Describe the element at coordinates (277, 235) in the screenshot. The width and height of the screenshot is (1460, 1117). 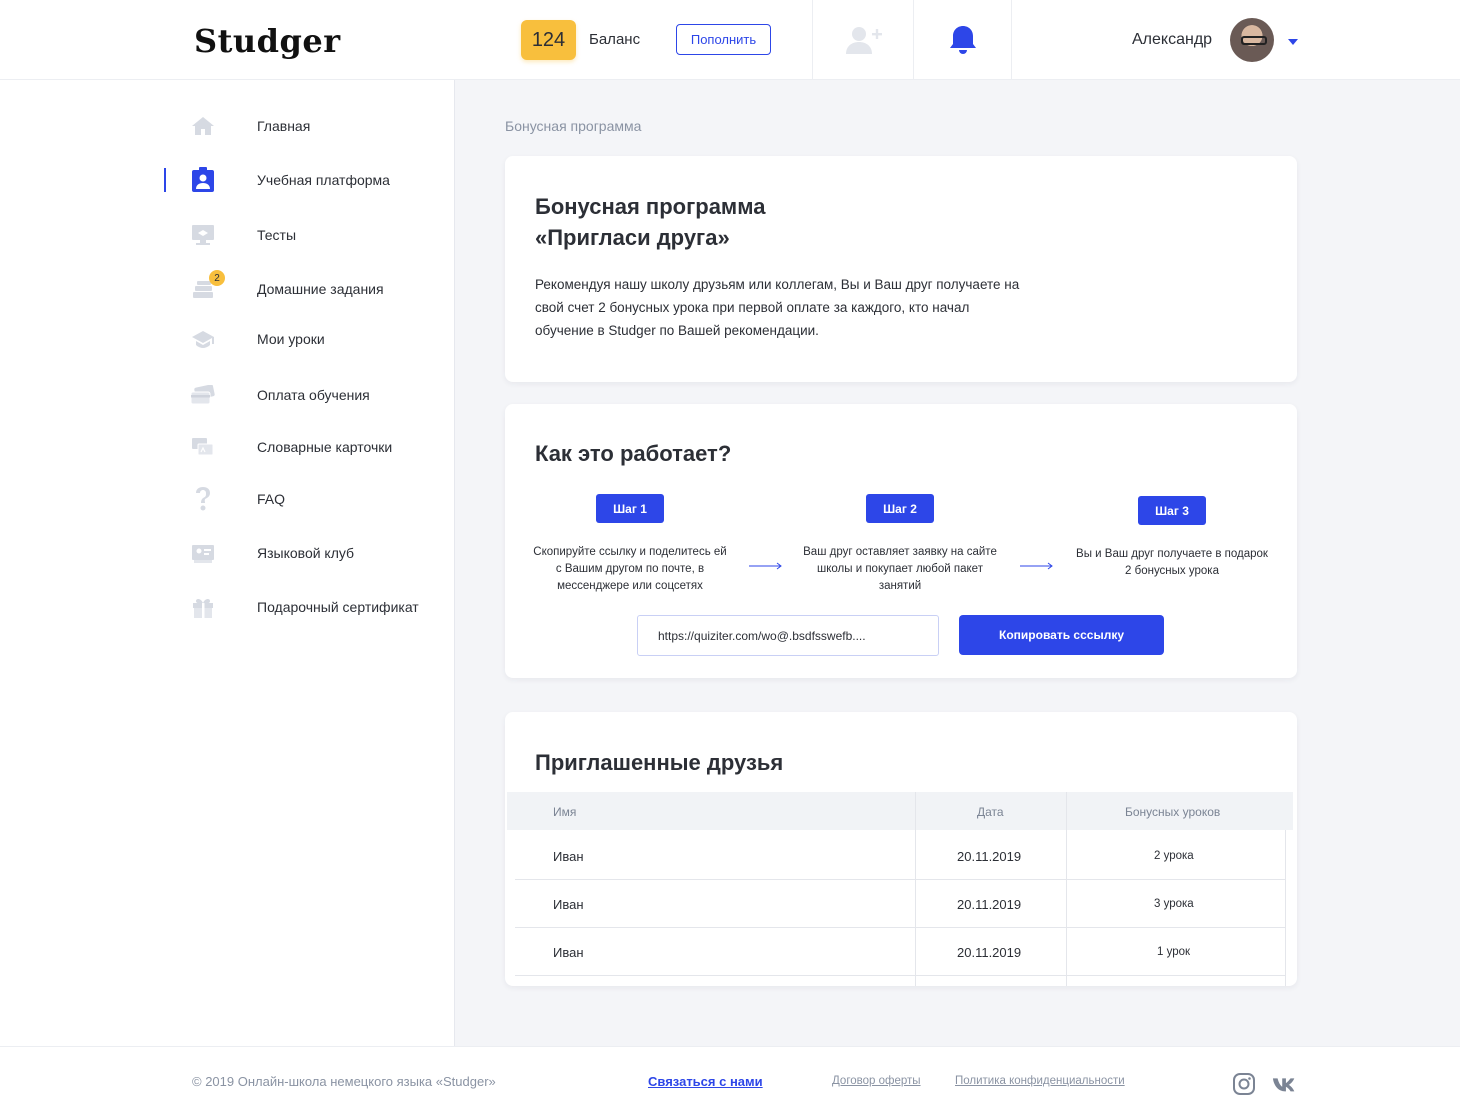
I see `sidebar-item-label: Тесты` at that location.